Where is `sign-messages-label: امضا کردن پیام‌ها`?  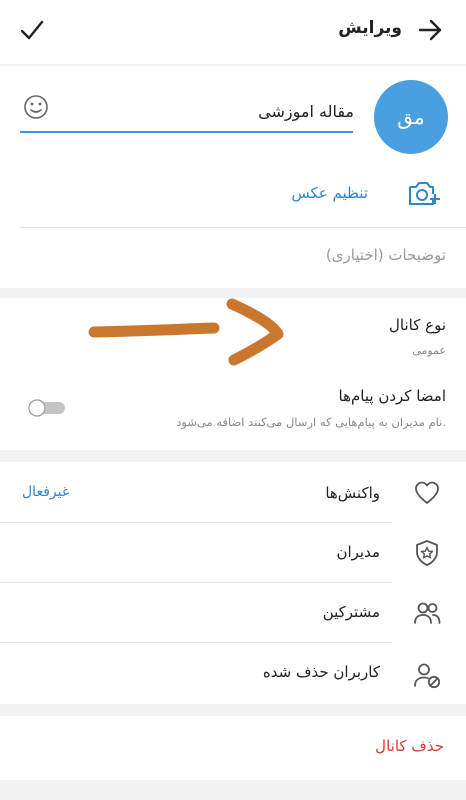
sign-messages-label: امضا کردن پیام‌ها is located at coordinates (392, 396).